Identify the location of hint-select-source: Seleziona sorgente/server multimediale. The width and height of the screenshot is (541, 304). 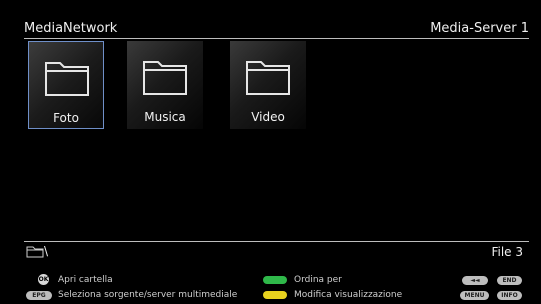
(148, 295).